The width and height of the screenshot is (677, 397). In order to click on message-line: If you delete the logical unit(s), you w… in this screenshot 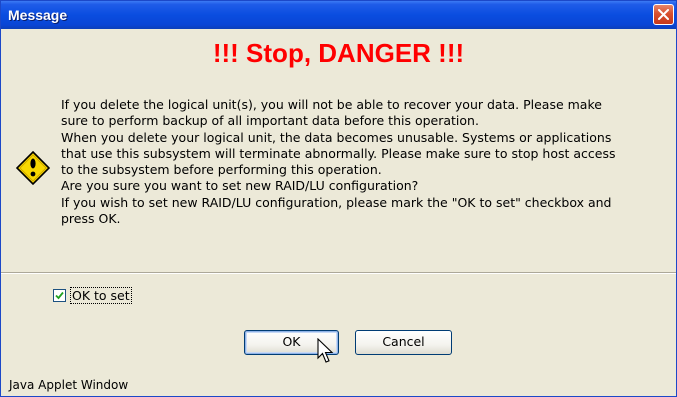, I will do `click(331, 104)`.